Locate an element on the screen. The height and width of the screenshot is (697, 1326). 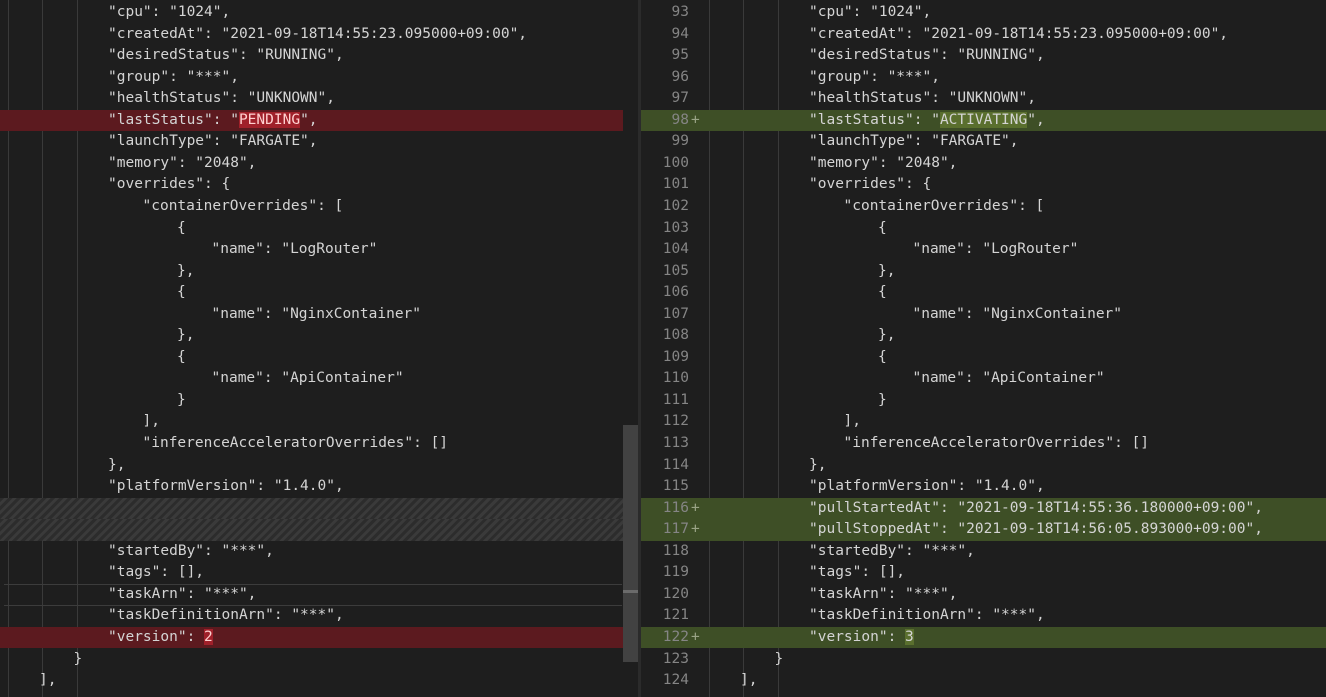
code-line: 119 "tags": [], is located at coordinates (983, 573).